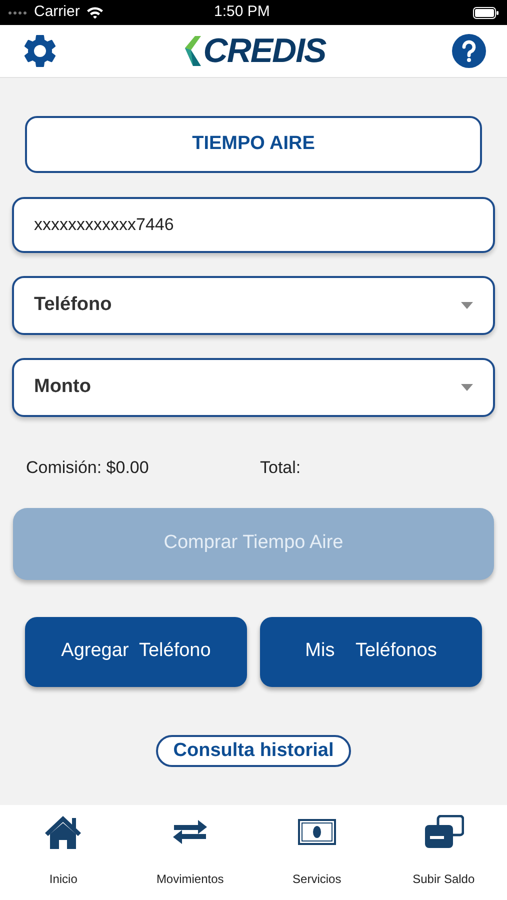  I want to click on battery-icon, so click(486, 12).